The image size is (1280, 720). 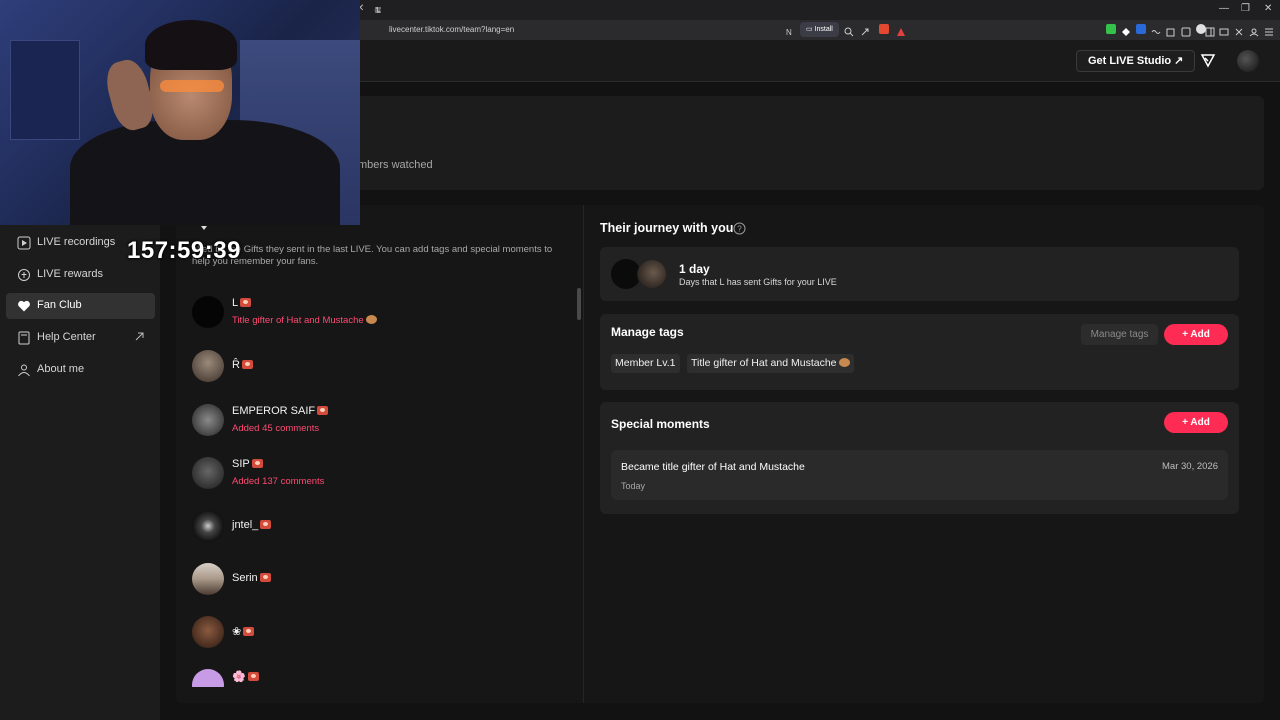 What do you see at coordinates (191, 45) in the screenshot?
I see `webcam-person-hair` at bounding box center [191, 45].